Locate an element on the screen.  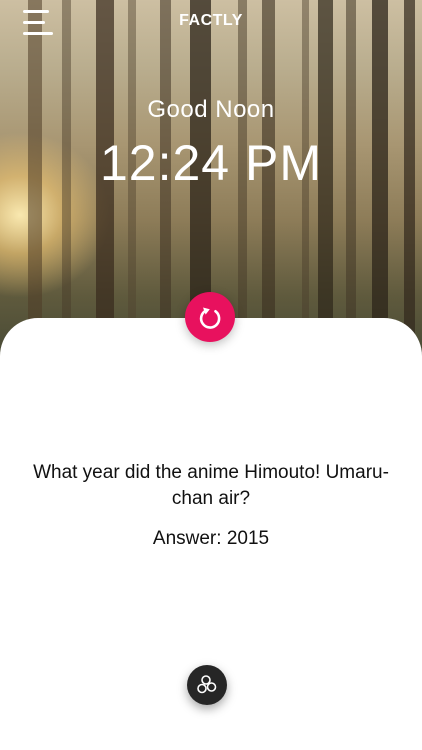
bubbles-icon is located at coordinates (207, 684).